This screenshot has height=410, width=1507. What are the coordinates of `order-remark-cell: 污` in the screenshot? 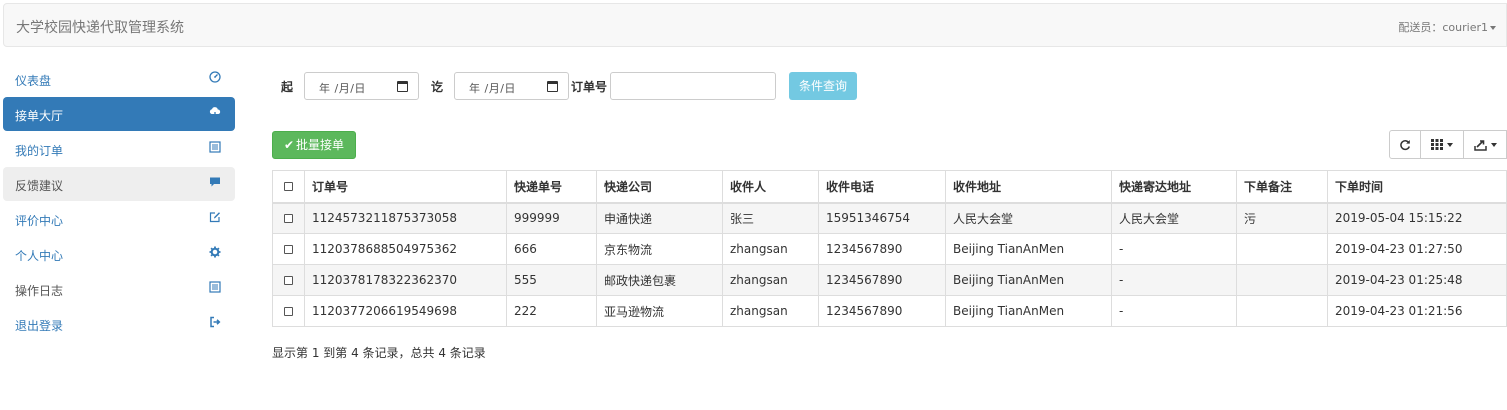 It's located at (1282, 218).